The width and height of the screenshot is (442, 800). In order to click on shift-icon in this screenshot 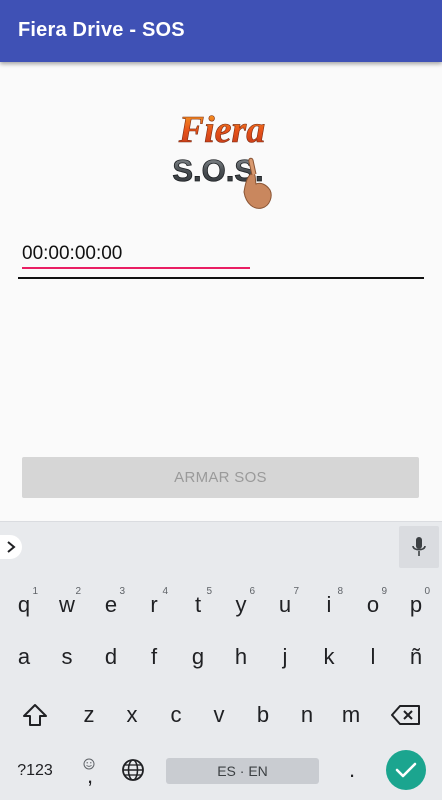, I will do `click(35, 715)`.